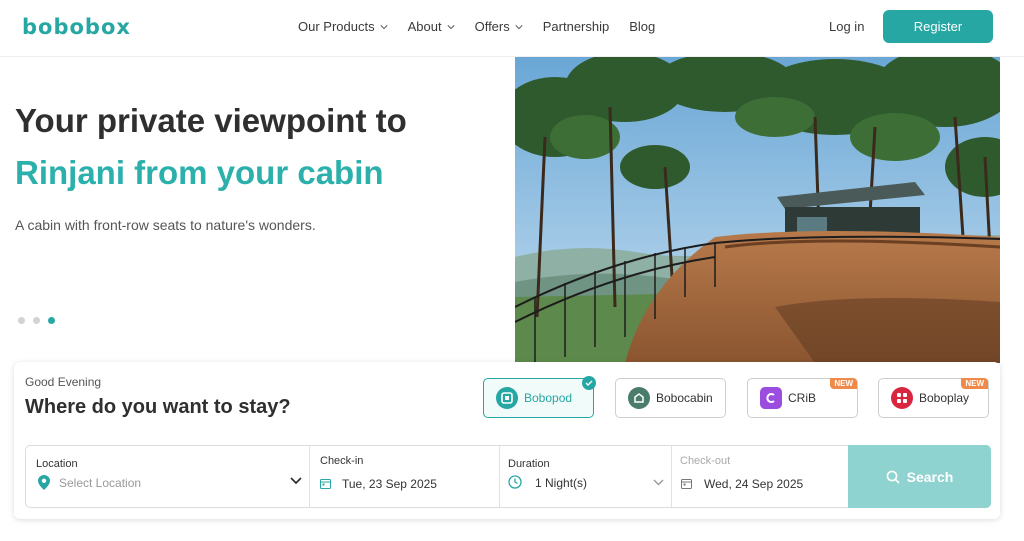 This screenshot has height=541, width=1024. What do you see at coordinates (529, 464) in the screenshot?
I see `duration-label: Duration` at bounding box center [529, 464].